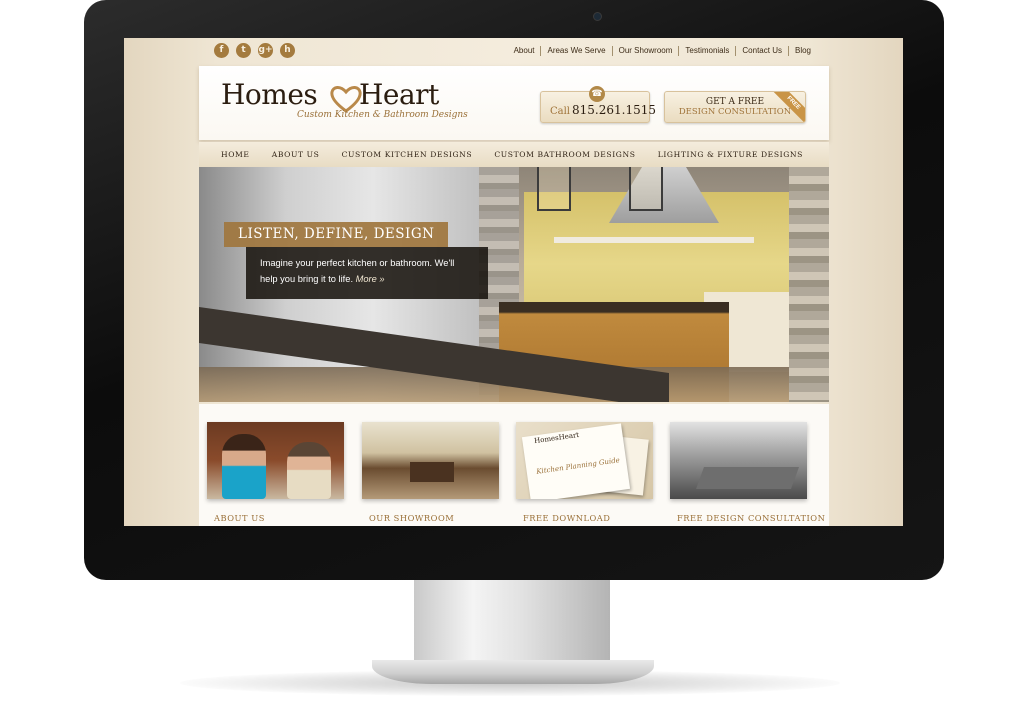  Describe the element at coordinates (802, 51) in the screenshot. I see `top-nav-blog: Blog` at that location.